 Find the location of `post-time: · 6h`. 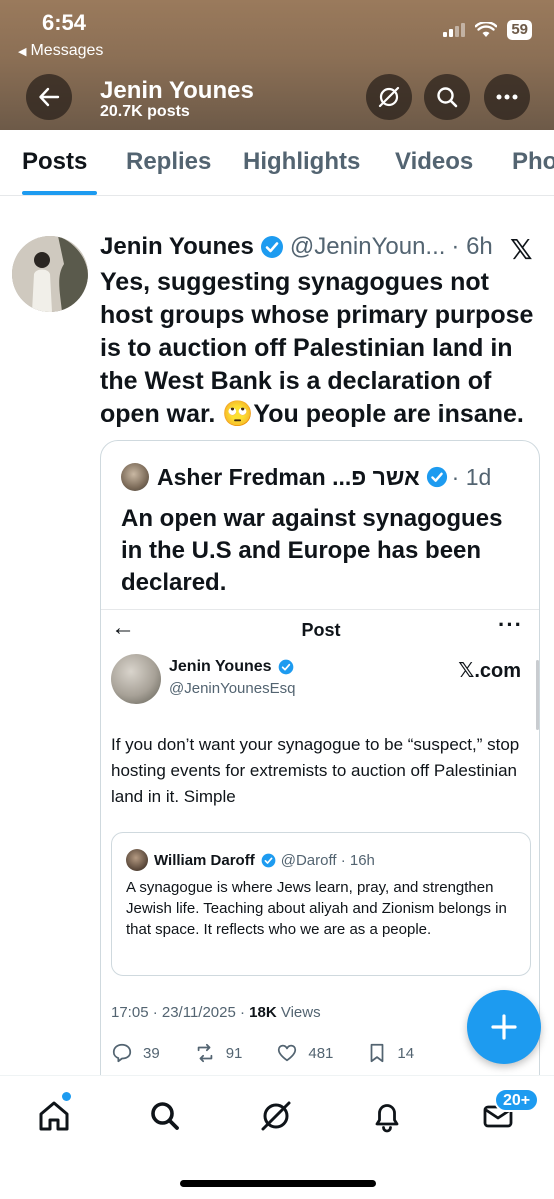

post-time: · 6h is located at coordinates (472, 246).